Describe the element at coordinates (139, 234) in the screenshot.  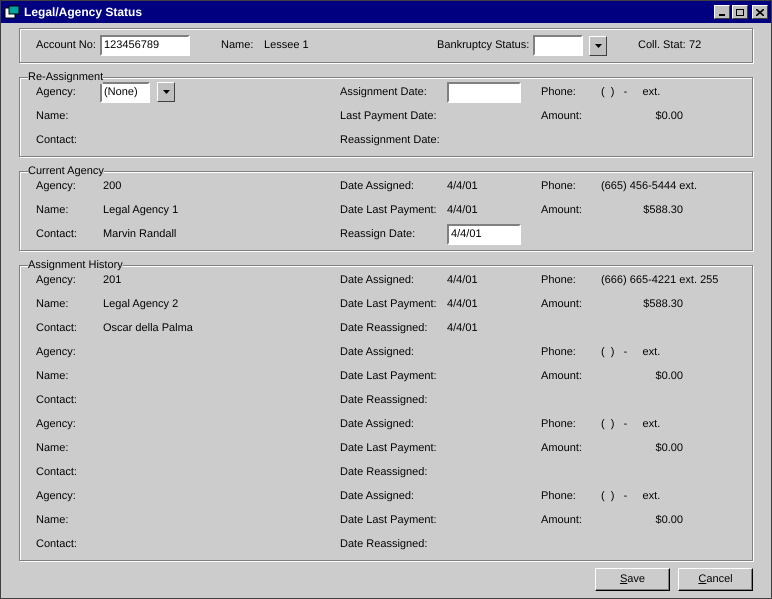
I see `field-value: Marvin Randall` at that location.